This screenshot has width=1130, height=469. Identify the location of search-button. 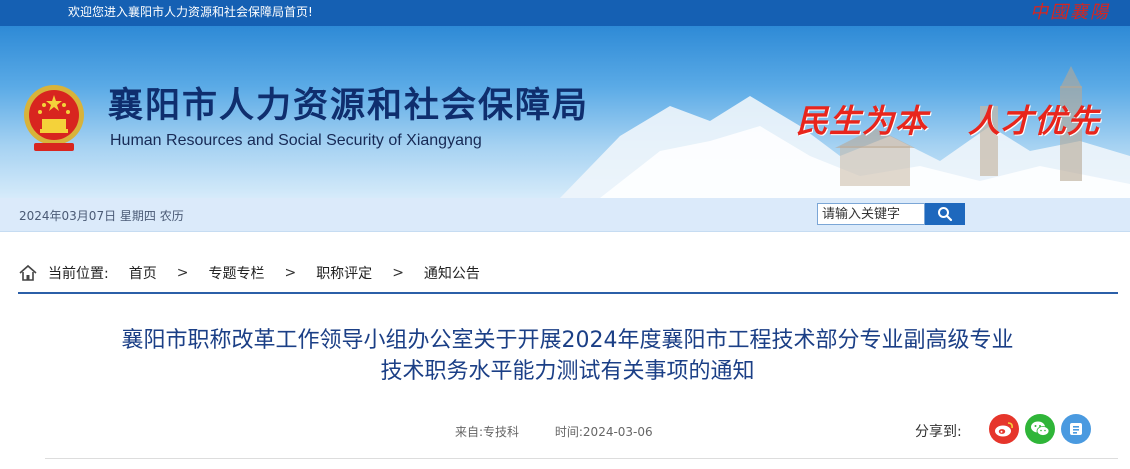
(945, 214).